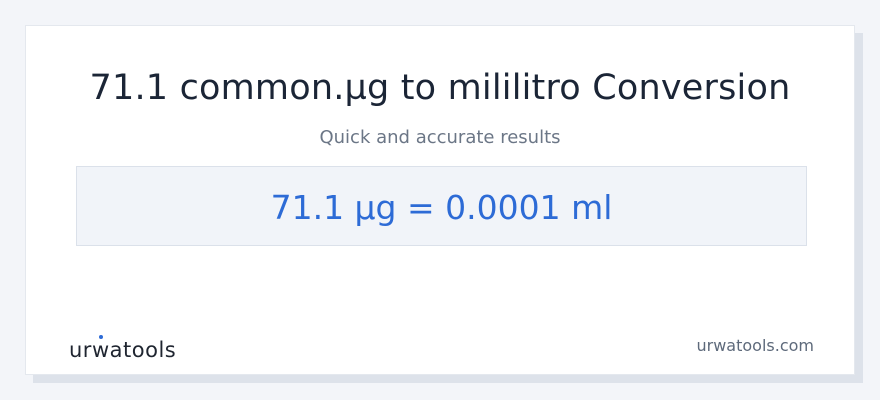 This screenshot has height=400, width=880. What do you see at coordinates (440, 88) in the screenshot?
I see `page-title: 71.1 common.µg to mililitro Conversion` at bounding box center [440, 88].